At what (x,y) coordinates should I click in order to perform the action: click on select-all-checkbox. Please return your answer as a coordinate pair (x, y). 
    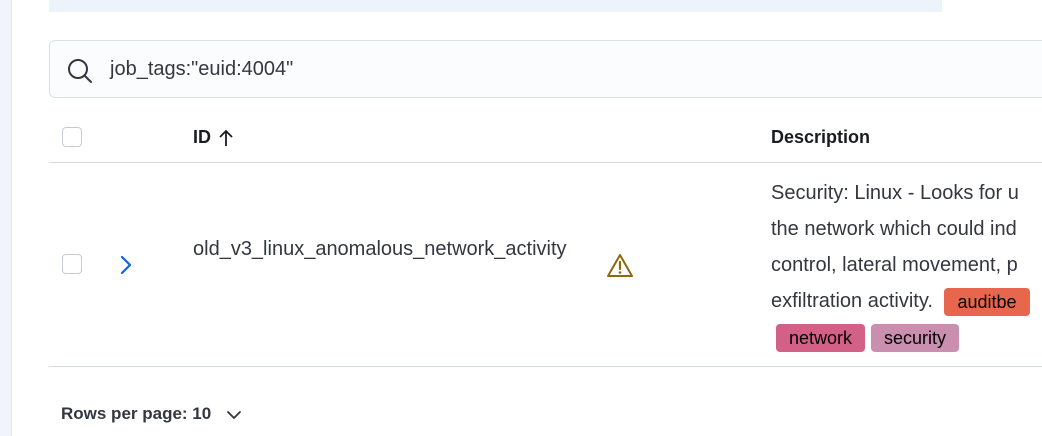
    Looking at the image, I should click on (72, 137).